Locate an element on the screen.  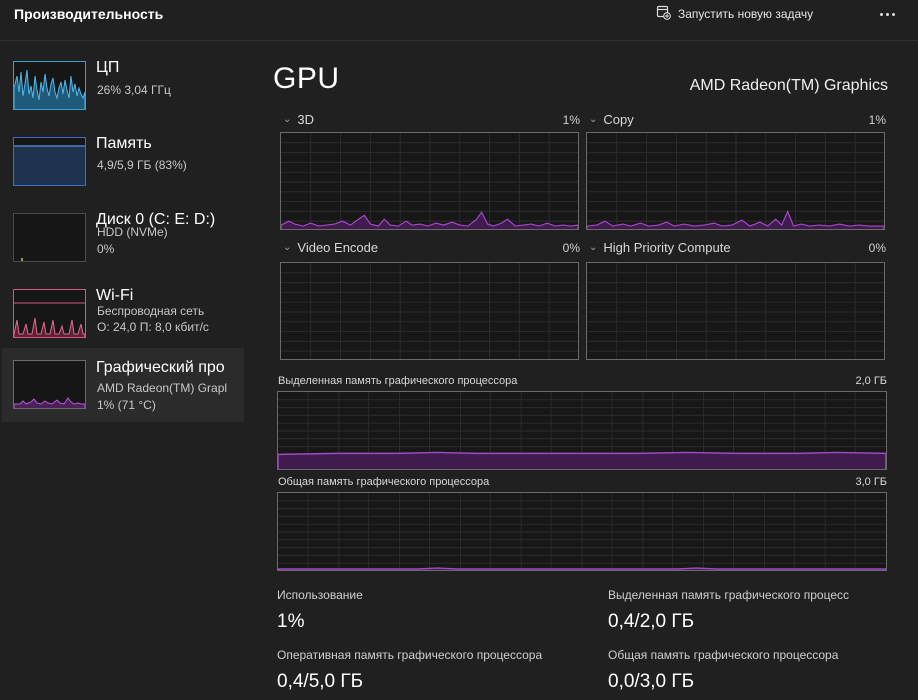
more-options-icon is located at coordinates (887, 14).